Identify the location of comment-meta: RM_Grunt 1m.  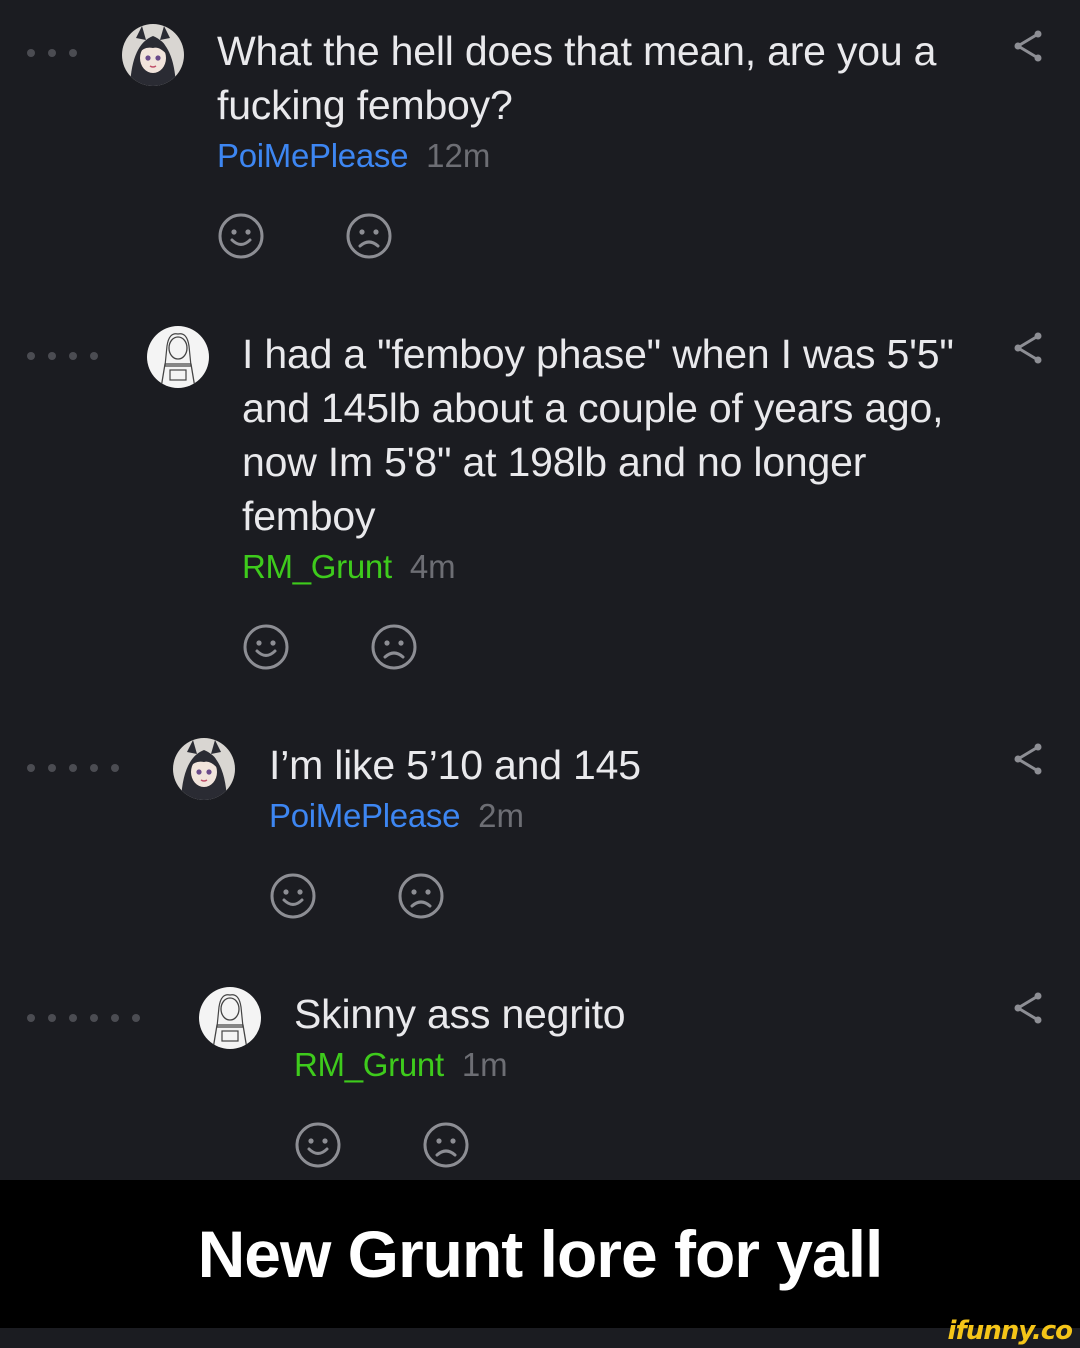
(634, 1065).